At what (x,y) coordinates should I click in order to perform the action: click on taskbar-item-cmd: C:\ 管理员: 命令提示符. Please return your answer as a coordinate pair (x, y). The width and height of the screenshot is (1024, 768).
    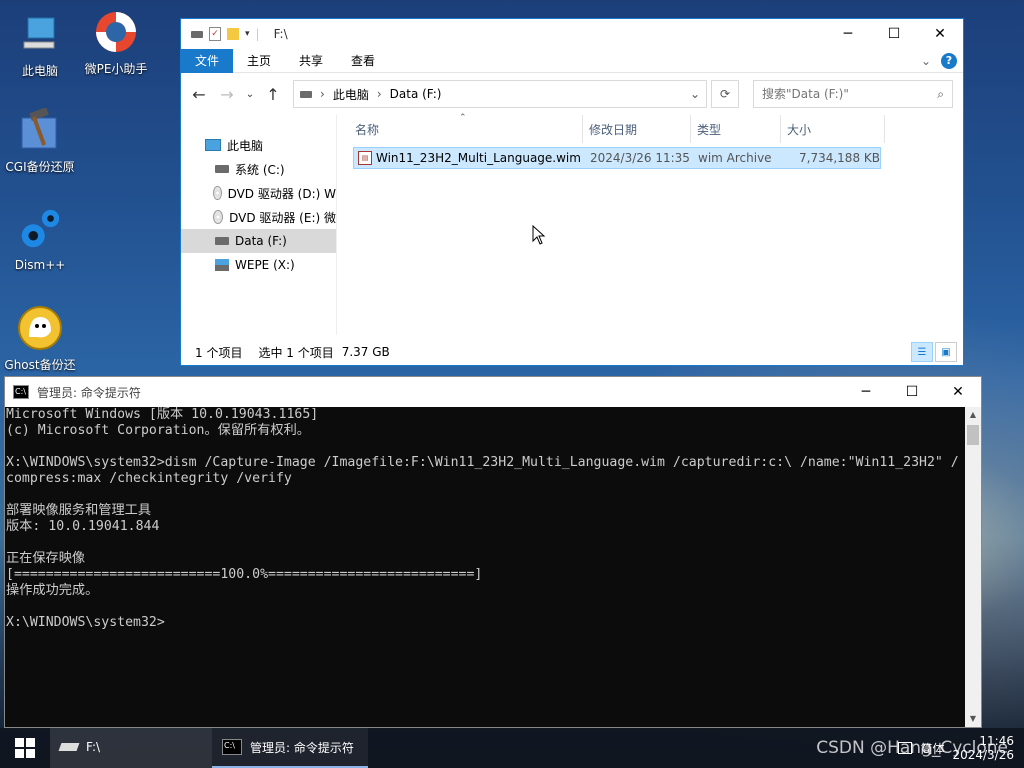
    Looking at the image, I should click on (290, 748).